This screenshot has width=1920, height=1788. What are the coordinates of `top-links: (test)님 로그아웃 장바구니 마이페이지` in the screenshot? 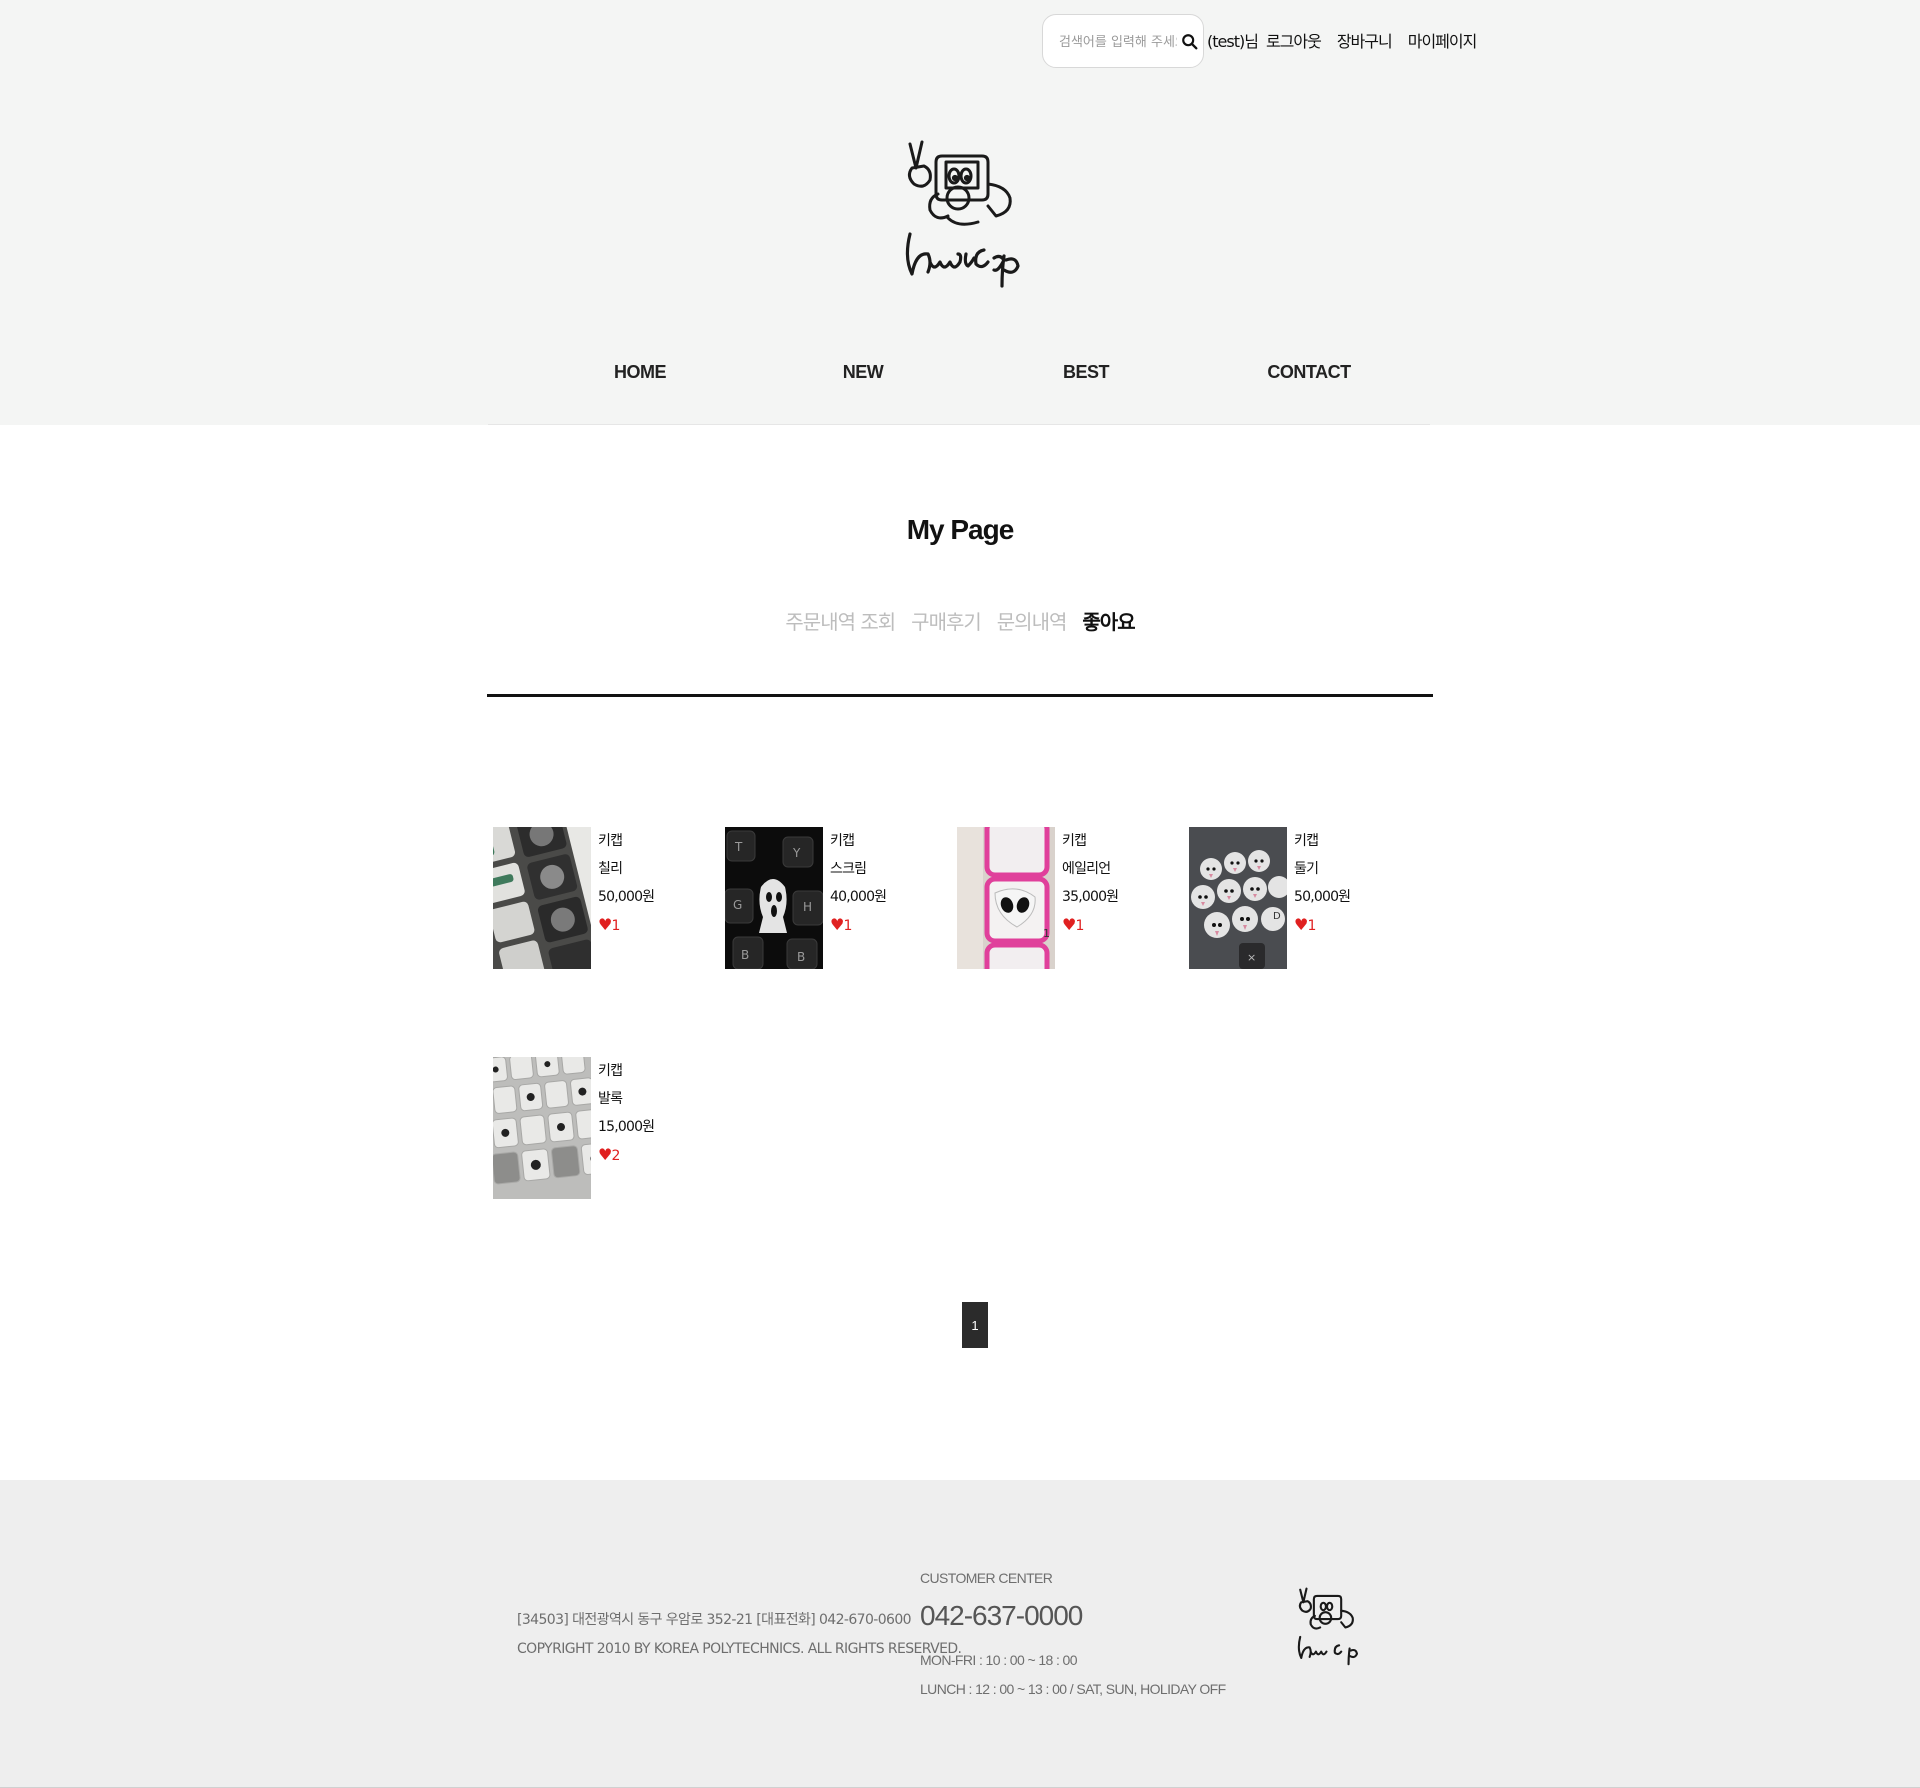 It's located at (1349, 40).